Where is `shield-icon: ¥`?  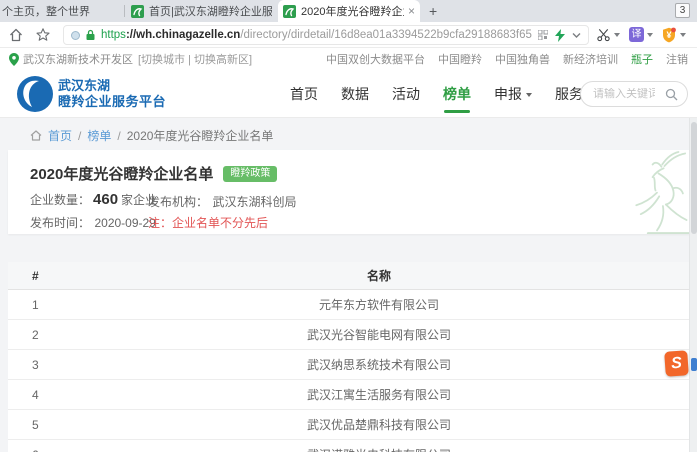 shield-icon: ¥ is located at coordinates (669, 35).